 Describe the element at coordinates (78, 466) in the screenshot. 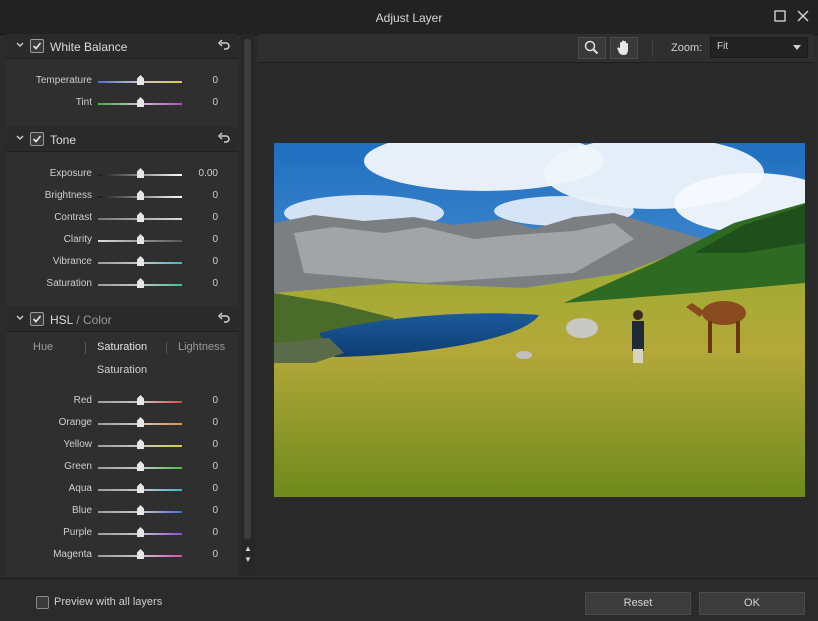

I see `green-label: Green` at that location.